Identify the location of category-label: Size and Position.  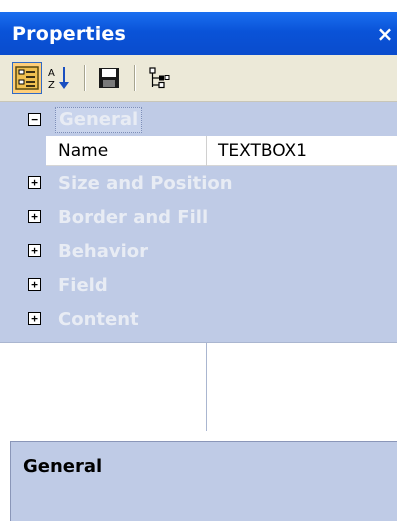
(145, 183).